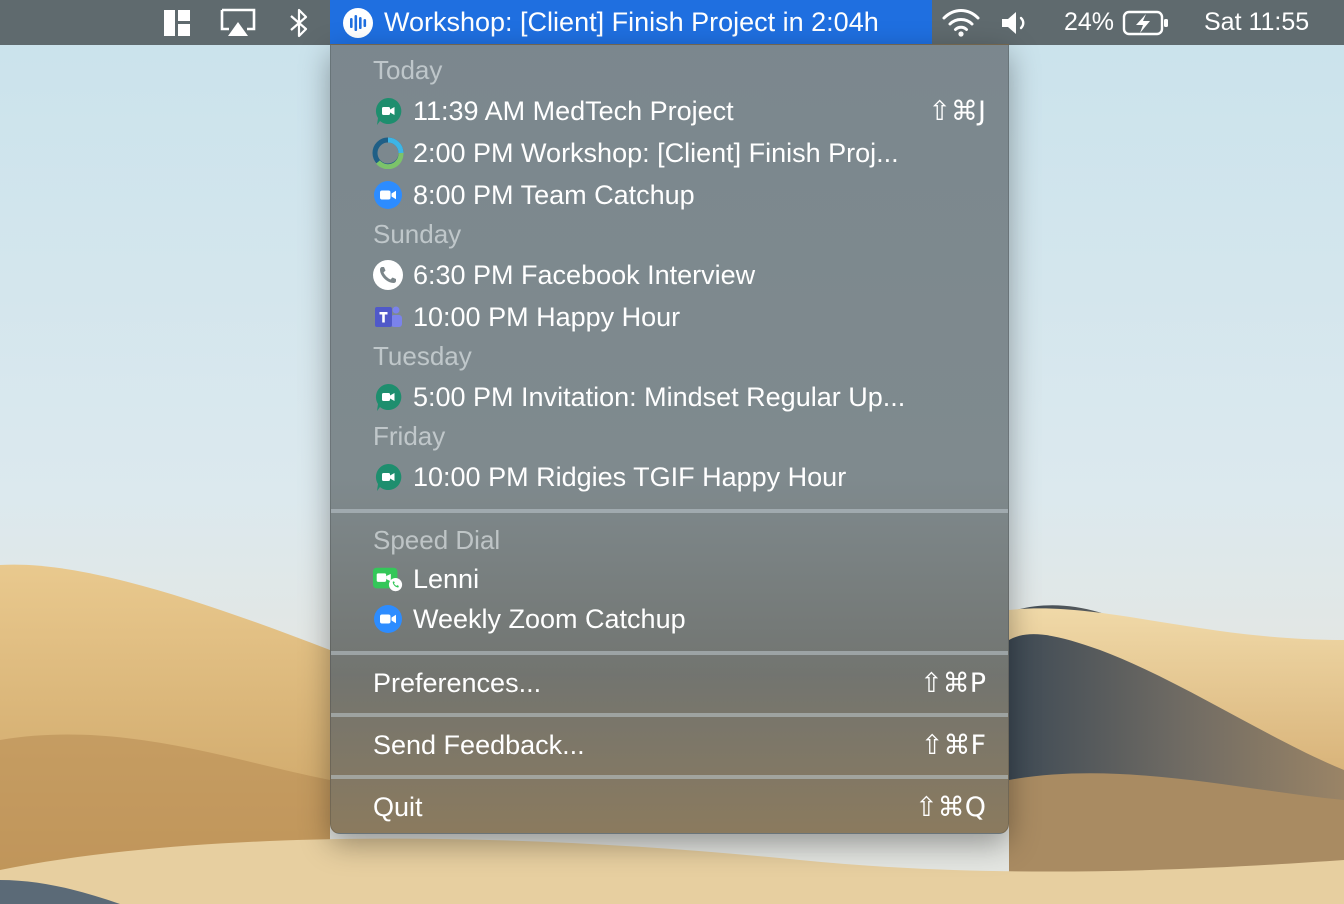 This screenshot has height=904, width=1344. Describe the element at coordinates (437, 540) in the screenshot. I see `section-header-speed-dial: Speed Dial` at that location.